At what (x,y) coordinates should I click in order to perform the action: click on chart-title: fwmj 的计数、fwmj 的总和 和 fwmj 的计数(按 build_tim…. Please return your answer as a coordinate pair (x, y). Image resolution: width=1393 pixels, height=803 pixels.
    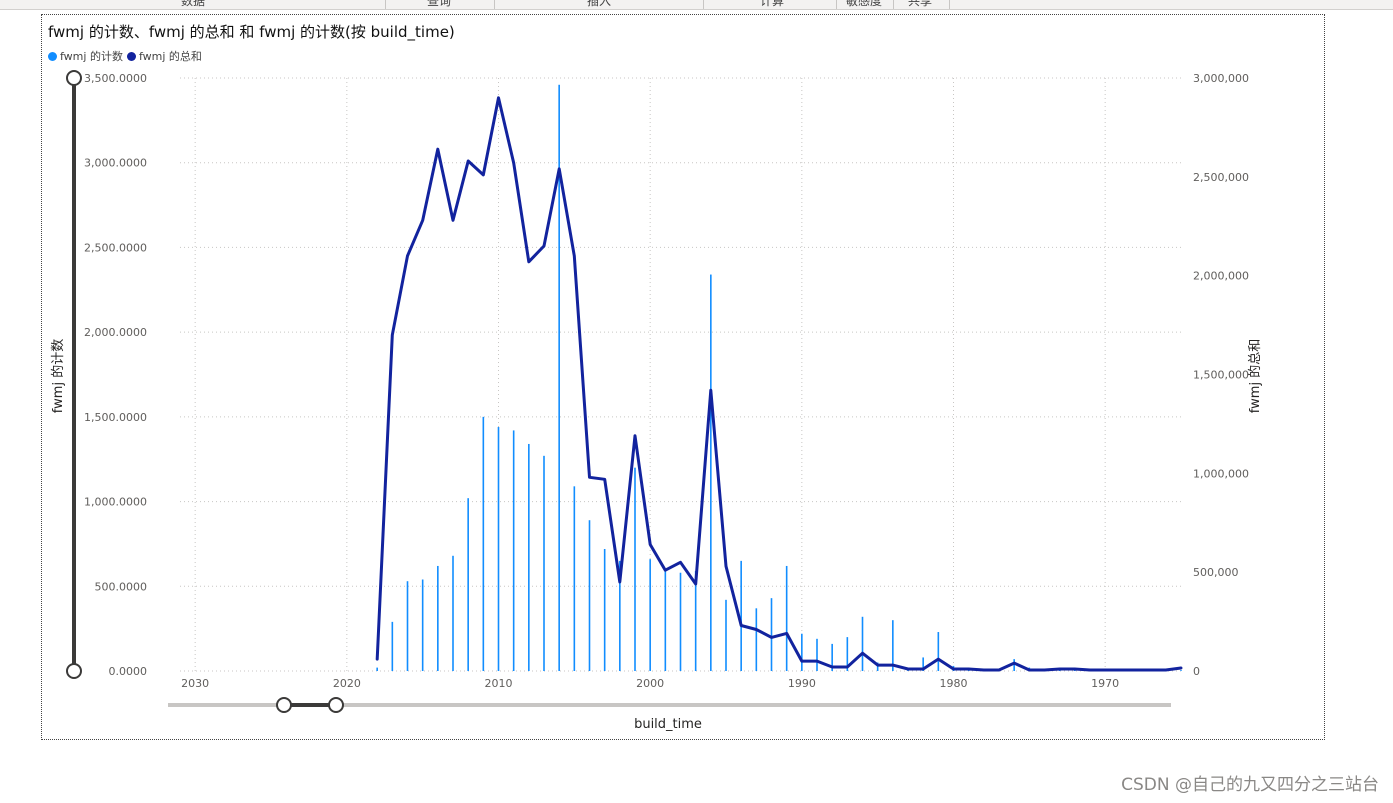
    Looking at the image, I should click on (251, 32).